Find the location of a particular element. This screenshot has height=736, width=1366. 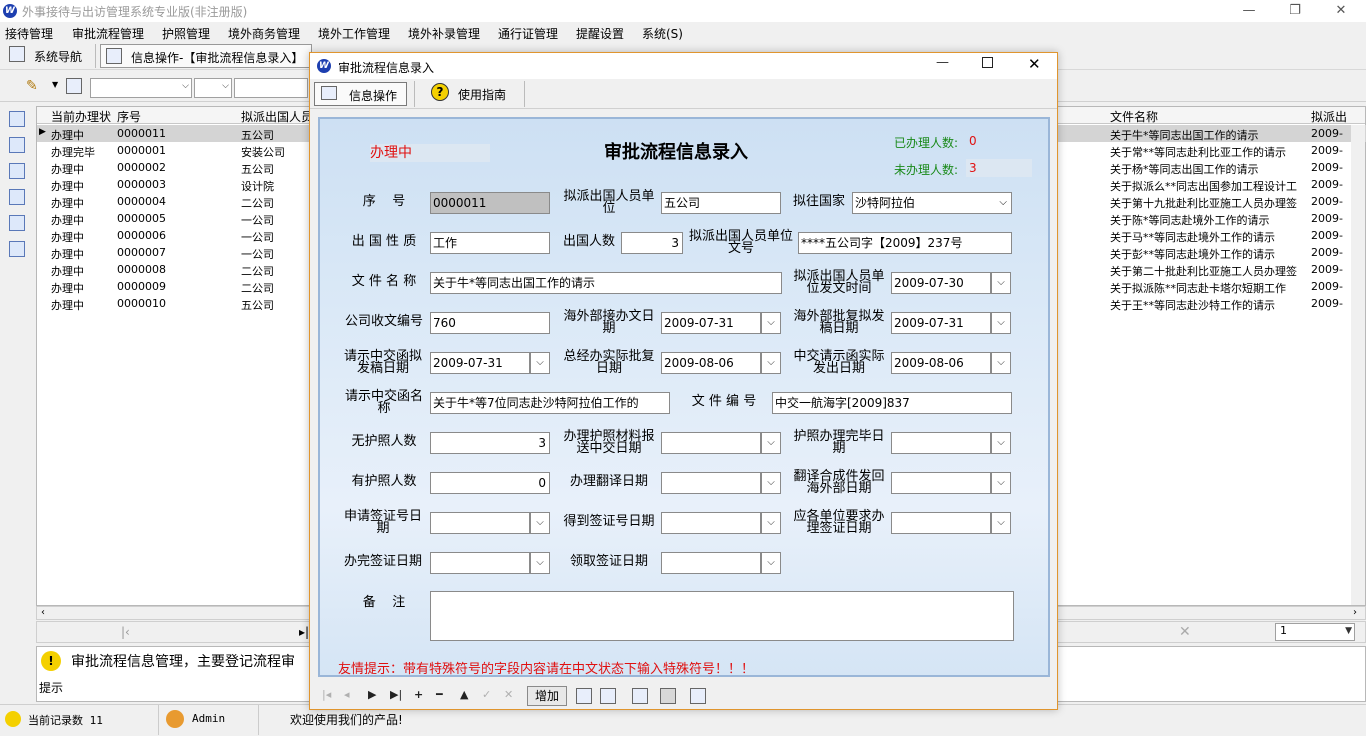

passport-send-field is located at coordinates (711, 443).